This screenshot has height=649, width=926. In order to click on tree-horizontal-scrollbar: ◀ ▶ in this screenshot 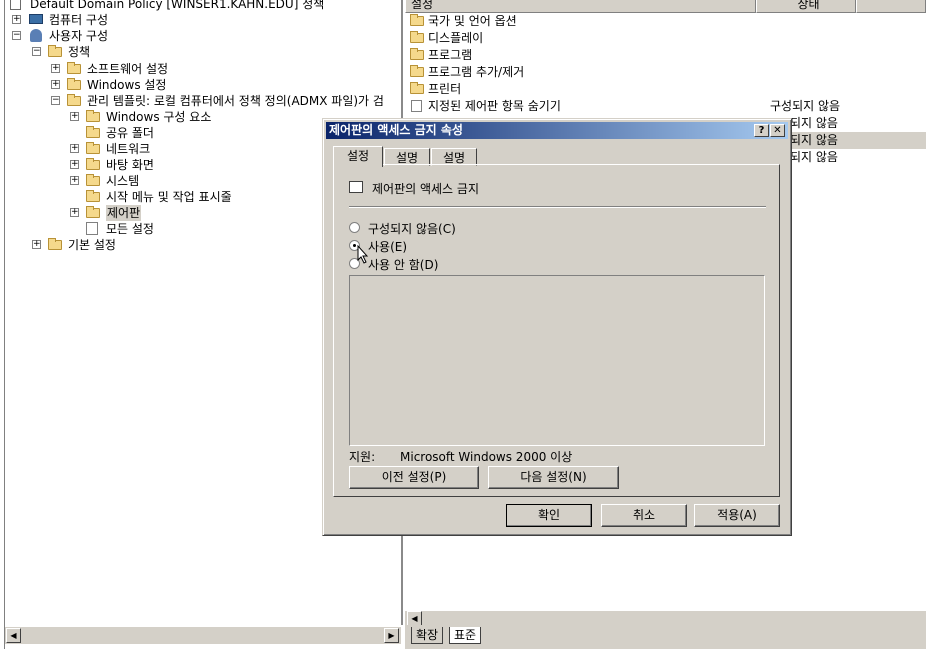, I will do `click(202, 635)`.